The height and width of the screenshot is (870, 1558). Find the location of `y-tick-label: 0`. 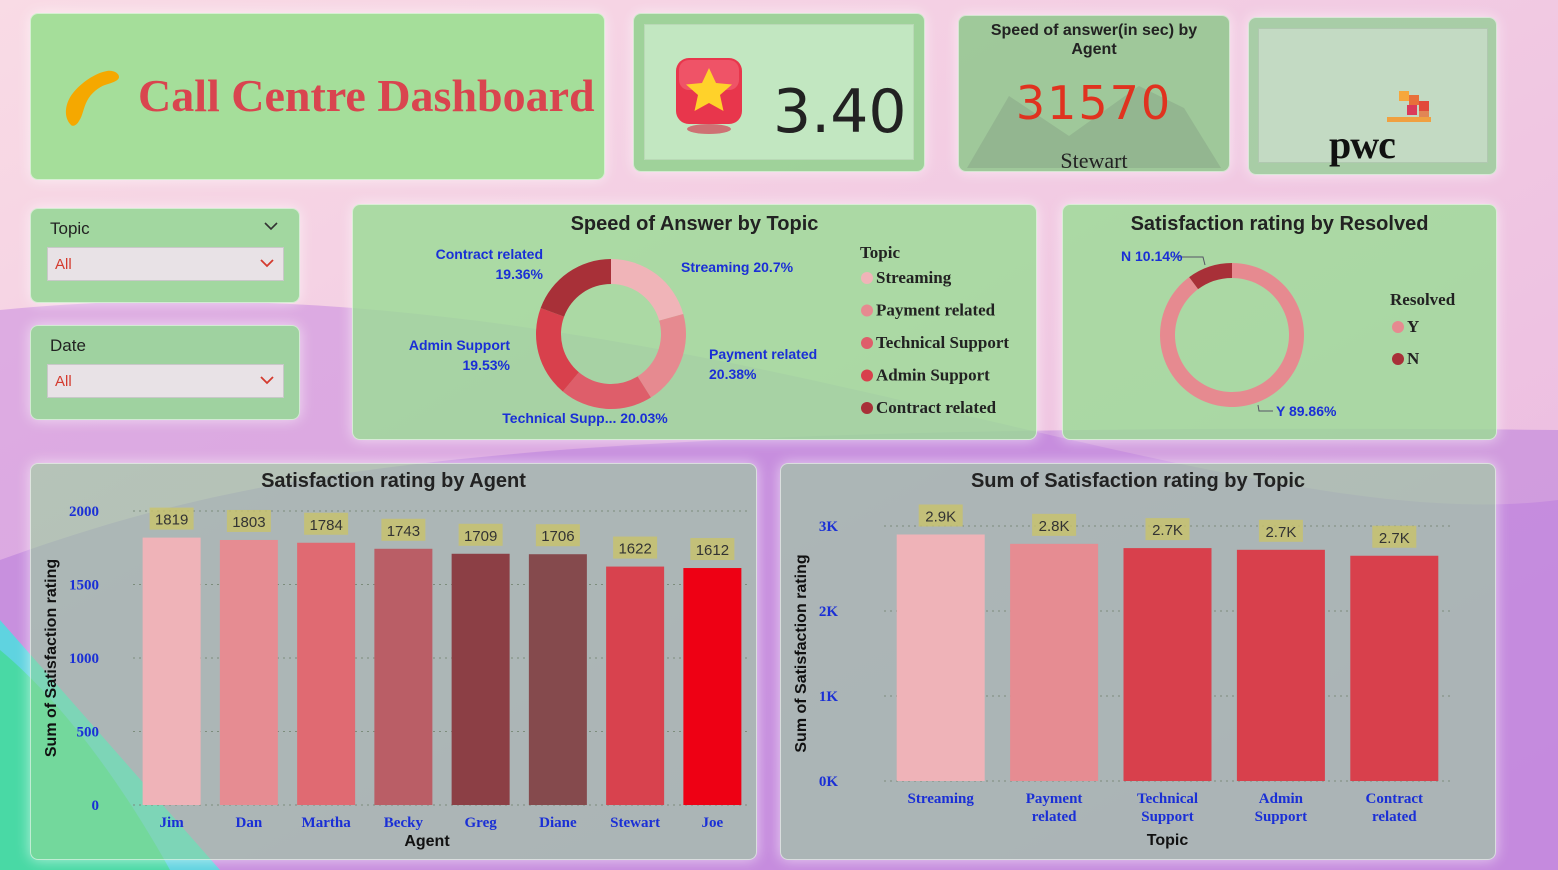

y-tick-label: 0 is located at coordinates (96, 806).